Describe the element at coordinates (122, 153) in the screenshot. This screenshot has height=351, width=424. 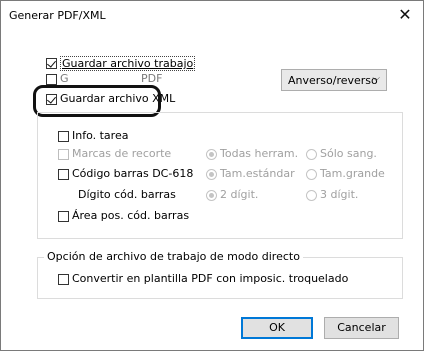
I see `marcas-recorte-label: Marcas de recorte` at that location.